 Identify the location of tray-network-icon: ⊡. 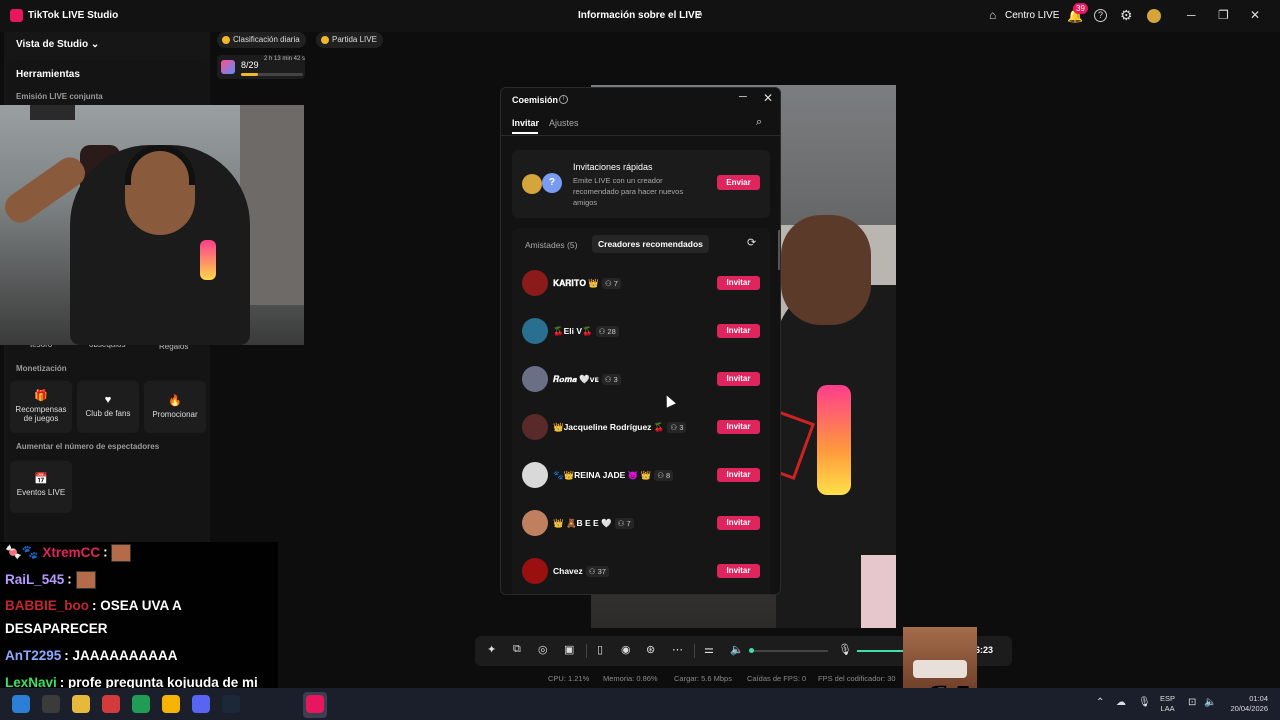
(1192, 702).